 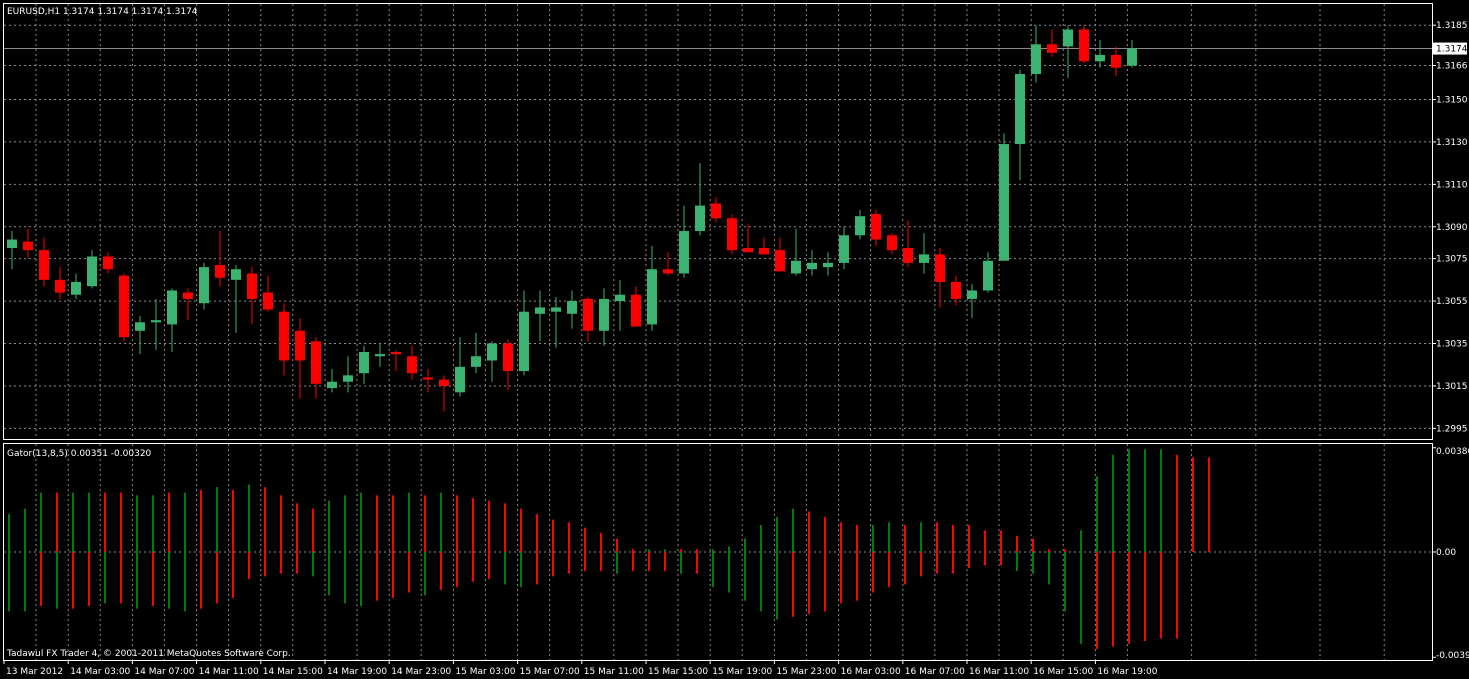 I want to click on time-tick-label: 15 Mar 03:00, so click(x=485, y=672).